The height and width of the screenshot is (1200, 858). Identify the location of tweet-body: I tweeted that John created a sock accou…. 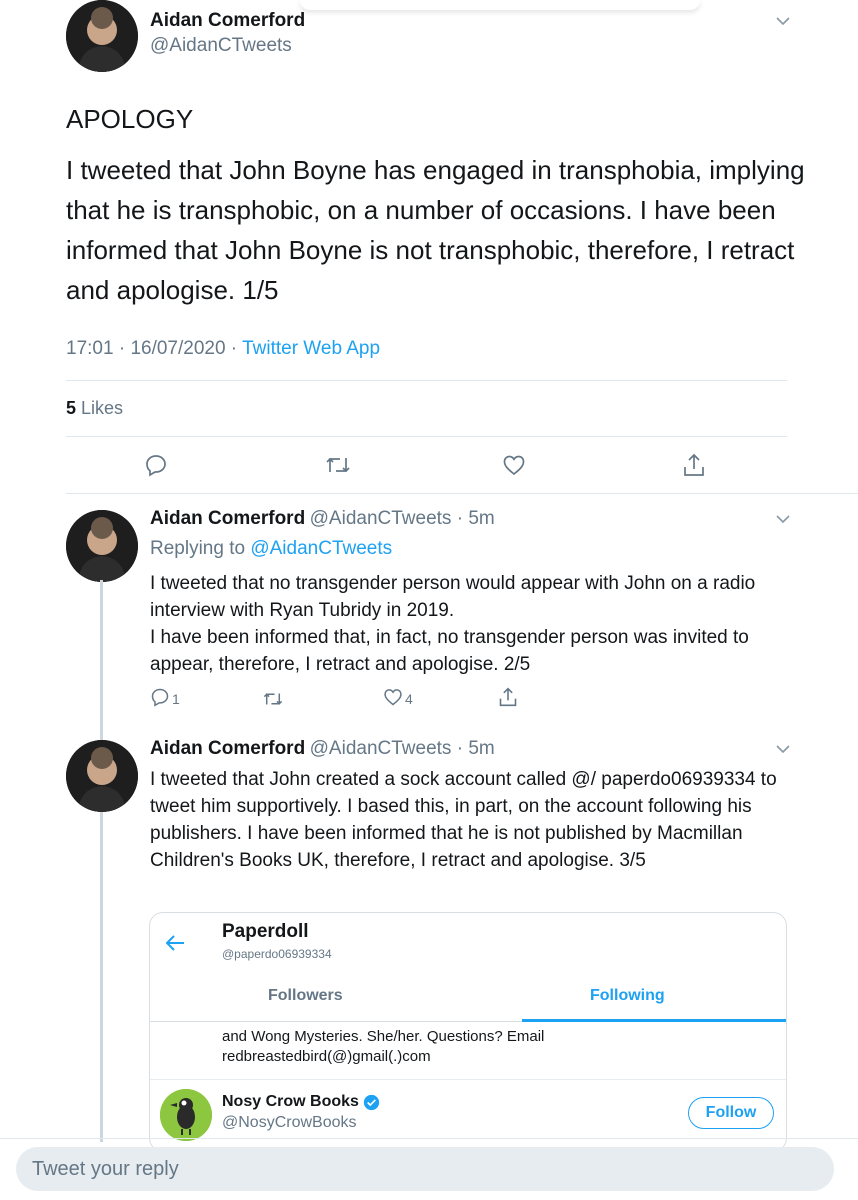
(463, 820).